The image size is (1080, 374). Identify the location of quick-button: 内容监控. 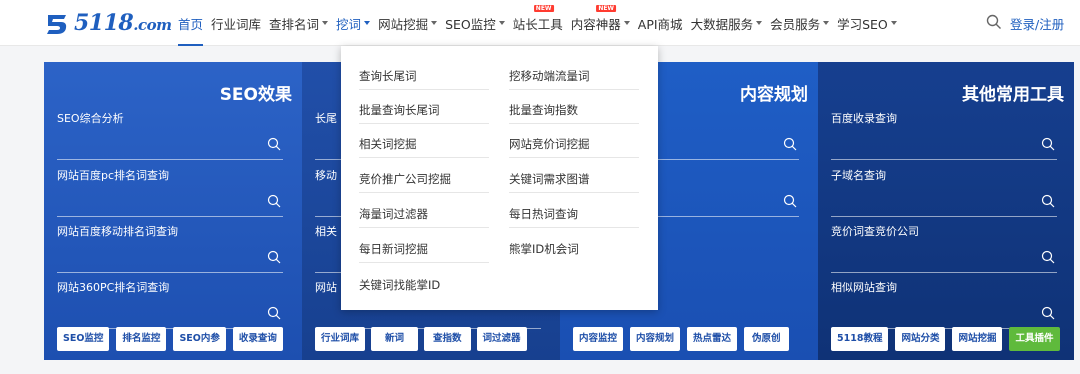
(598, 339).